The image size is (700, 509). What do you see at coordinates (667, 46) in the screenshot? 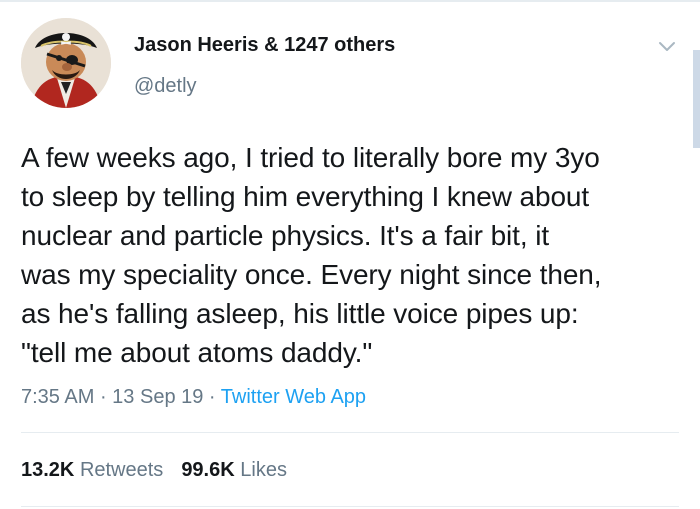
I see `chevron-down-icon` at bounding box center [667, 46].